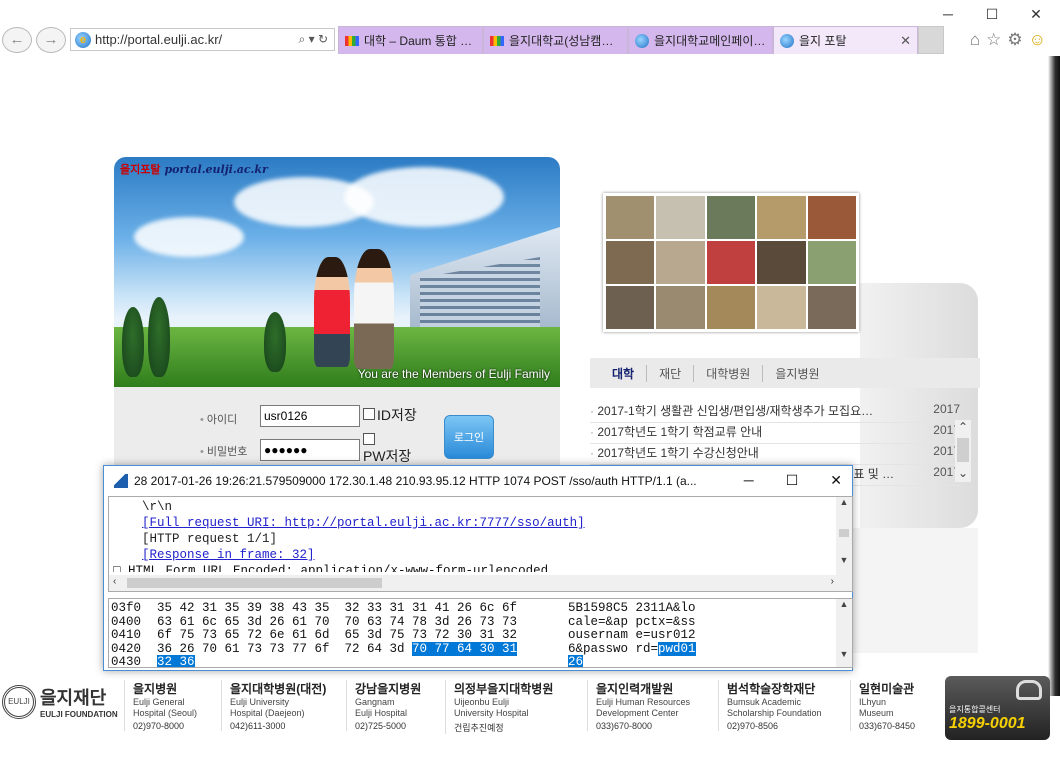 This screenshot has width=1060, height=777. Describe the element at coordinates (624, 726) in the screenshot. I see `footer-phone: 033)670-8000` at that location.